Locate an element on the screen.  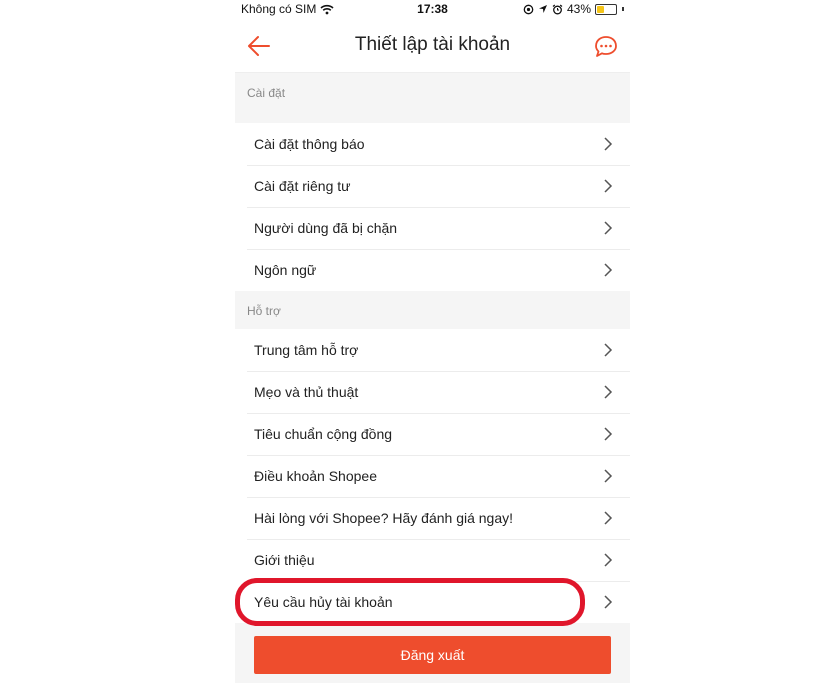
list-item-label: Cài đặt thông báo is located at coordinates (309, 144).